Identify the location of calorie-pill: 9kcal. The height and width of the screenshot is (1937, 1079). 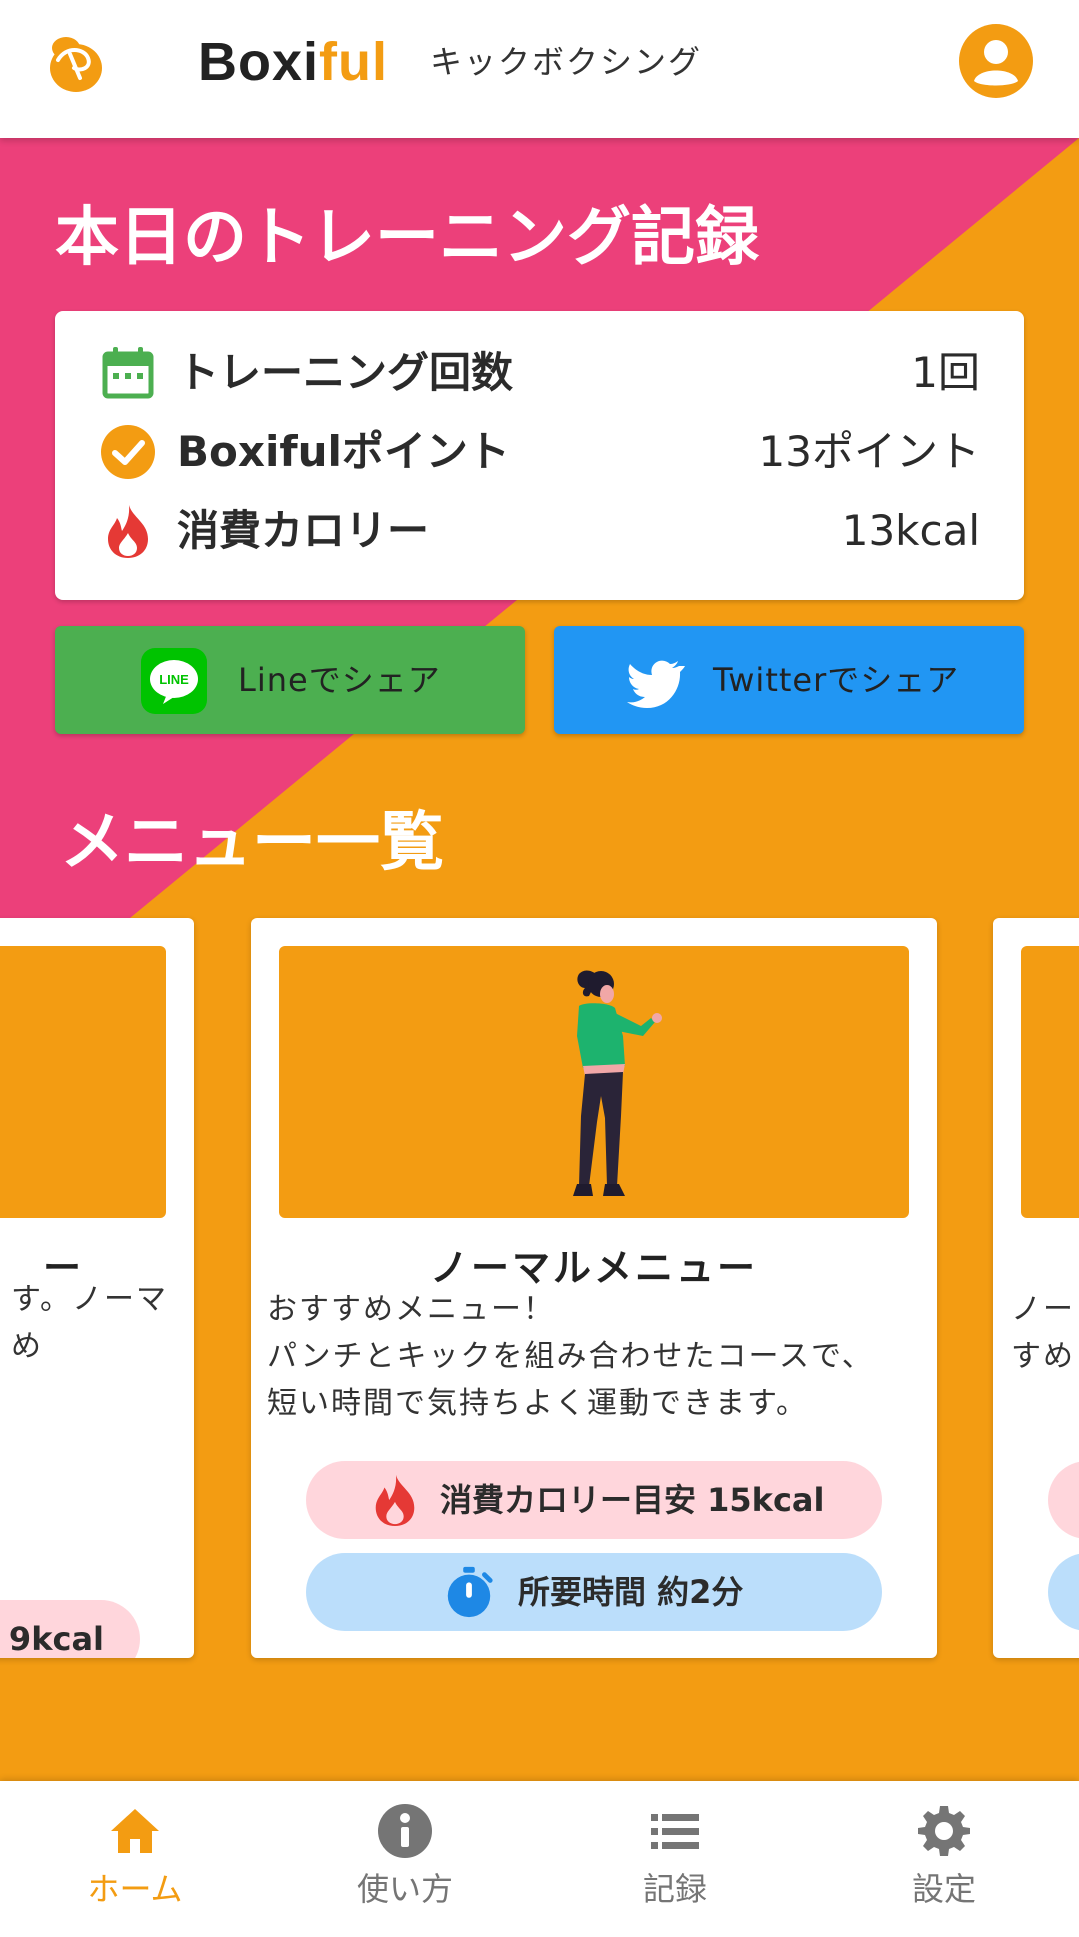
(70, 1629).